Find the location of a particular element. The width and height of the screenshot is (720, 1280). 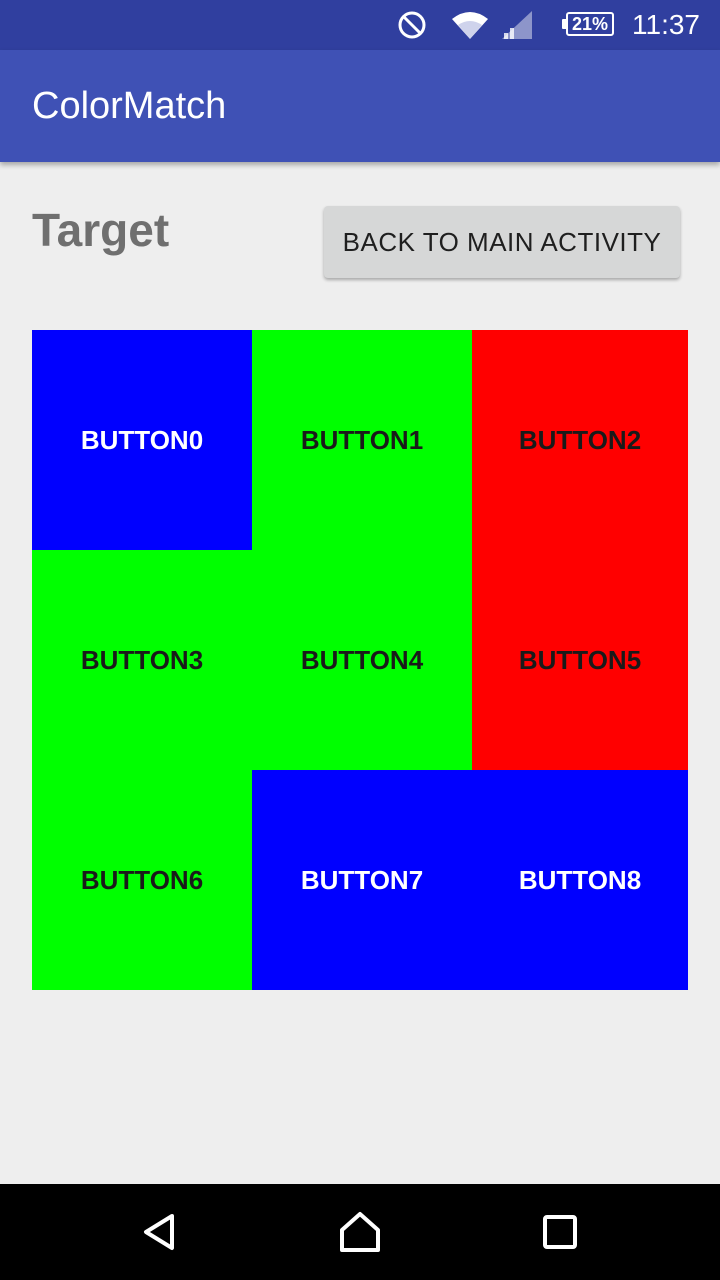

grid-button-5: BUTTON5 is located at coordinates (580, 660).